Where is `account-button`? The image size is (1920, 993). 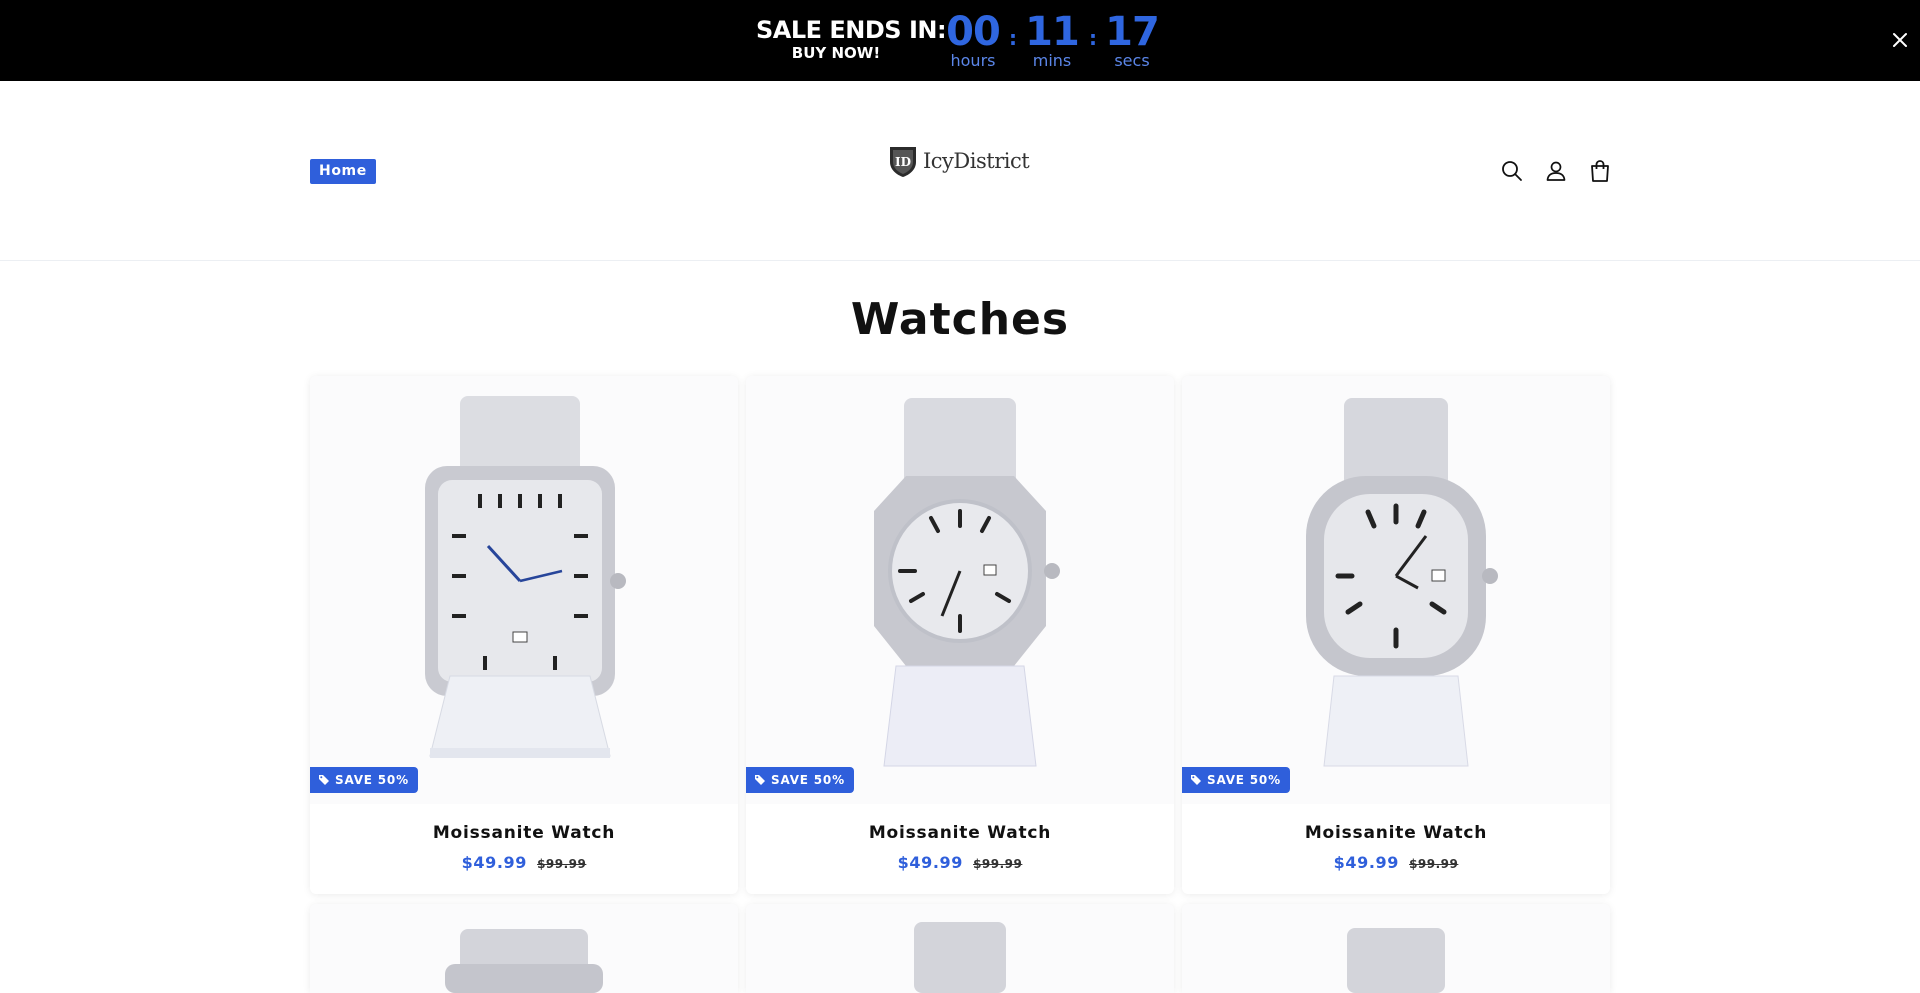 account-button is located at coordinates (1556, 171).